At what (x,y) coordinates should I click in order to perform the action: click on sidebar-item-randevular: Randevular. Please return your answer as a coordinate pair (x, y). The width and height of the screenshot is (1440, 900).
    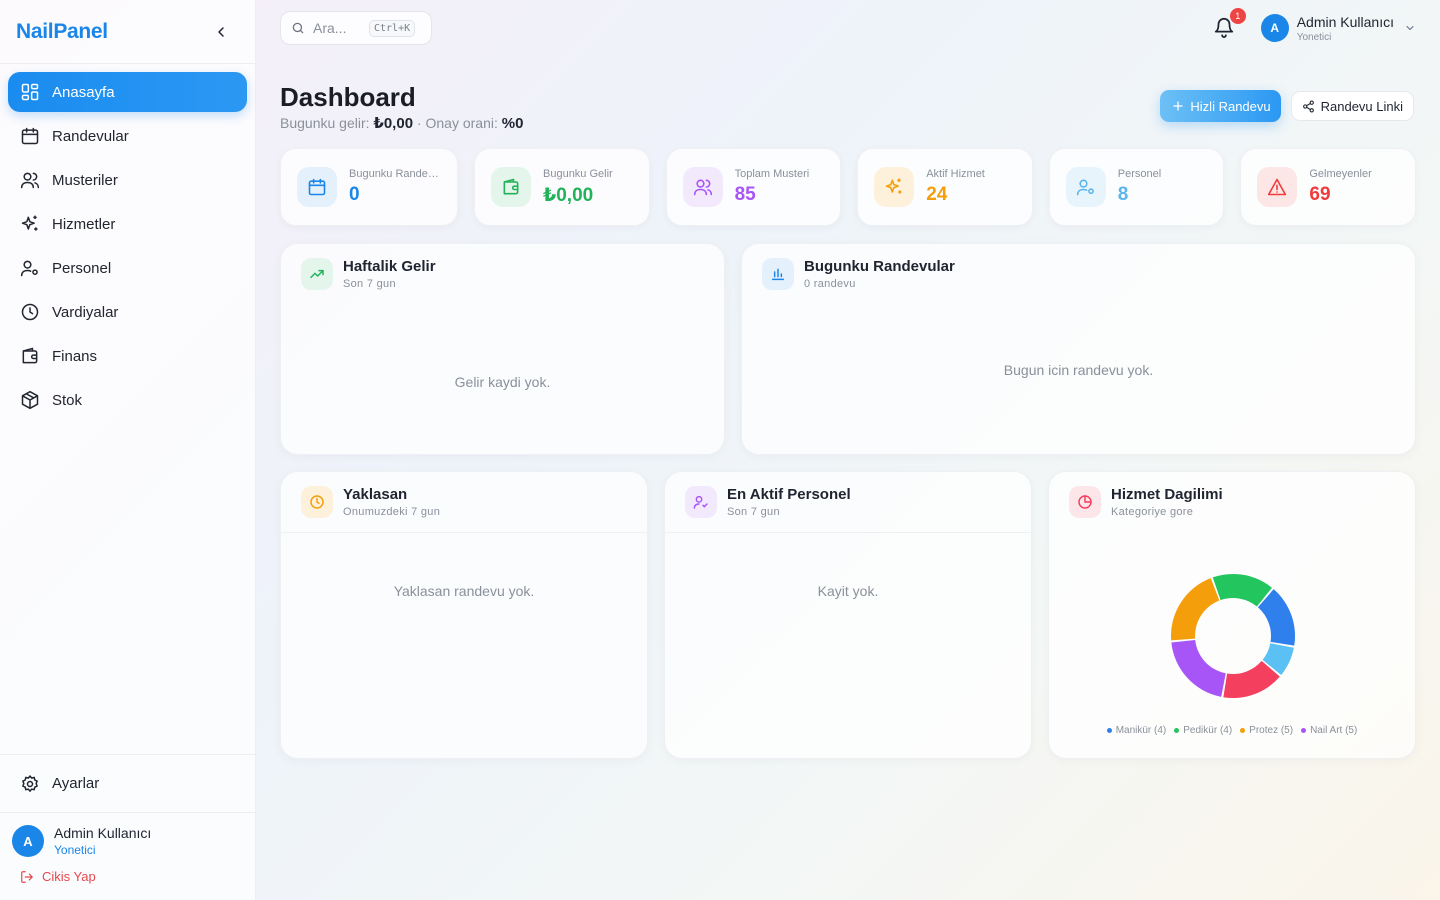
    Looking at the image, I should click on (127, 136).